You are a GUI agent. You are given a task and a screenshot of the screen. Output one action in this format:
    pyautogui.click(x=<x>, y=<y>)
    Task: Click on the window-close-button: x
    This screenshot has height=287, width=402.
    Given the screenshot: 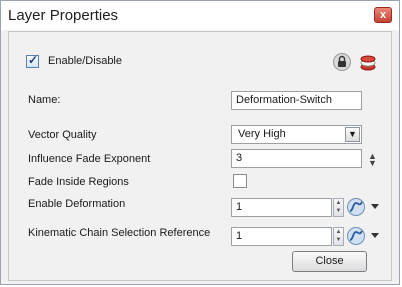 What is the action you would take?
    pyautogui.click(x=383, y=15)
    